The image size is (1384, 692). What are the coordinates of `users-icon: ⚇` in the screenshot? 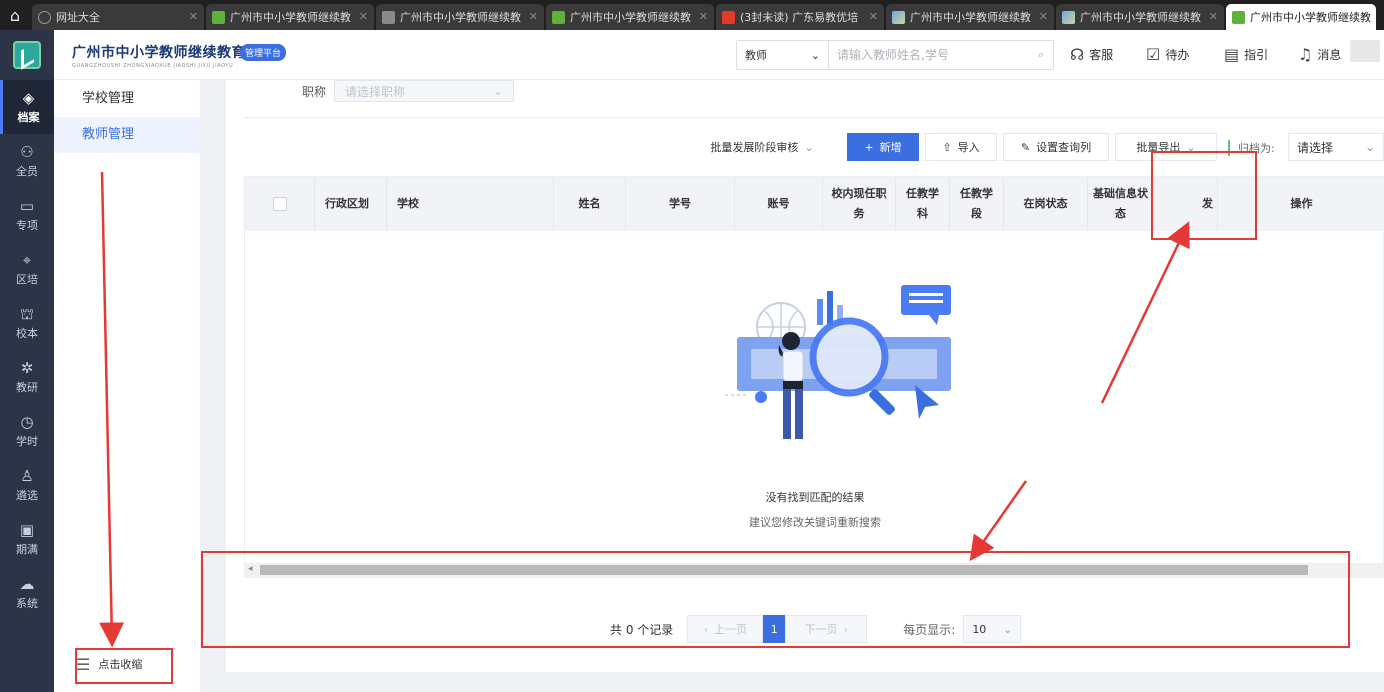 It's located at (27, 152).